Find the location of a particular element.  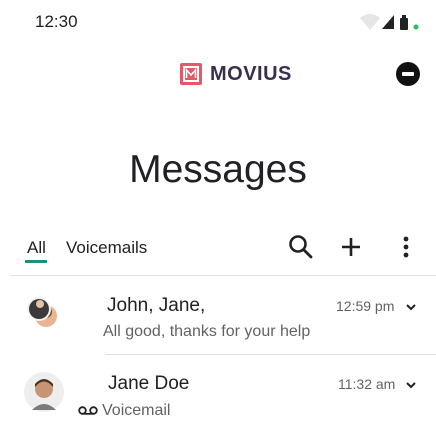

wifi-icon is located at coordinates (370, 22).